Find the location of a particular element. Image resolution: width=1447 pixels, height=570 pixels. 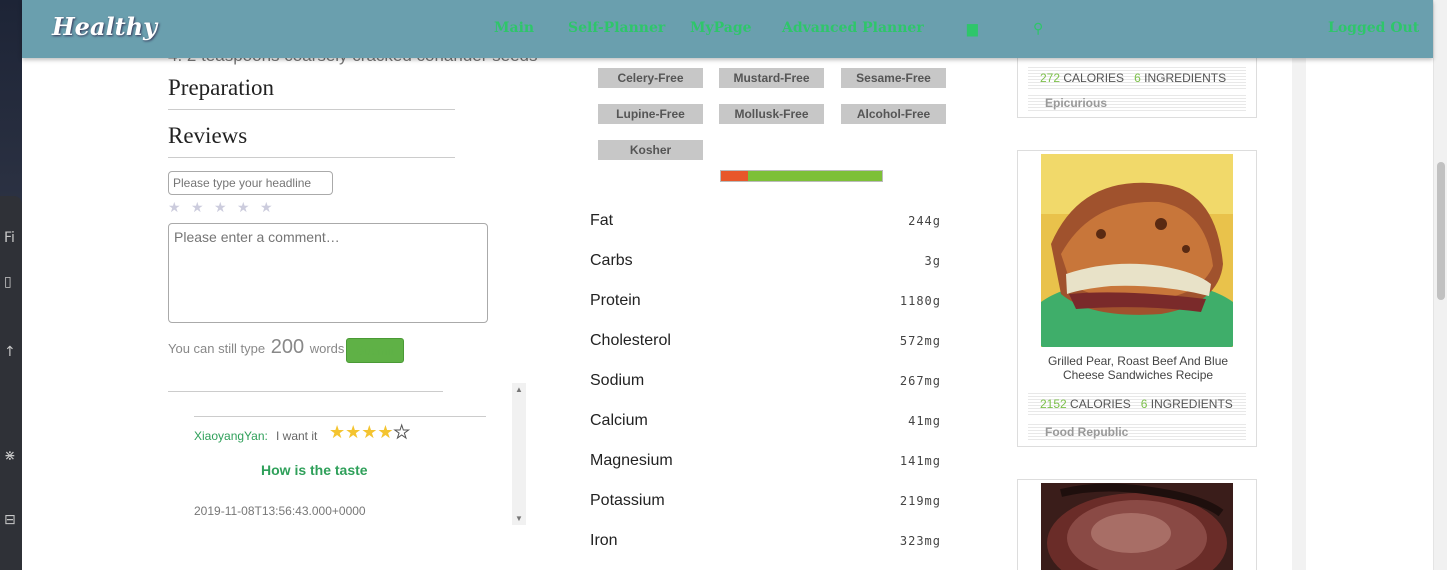

health-tag: Kosher is located at coordinates (650, 150).